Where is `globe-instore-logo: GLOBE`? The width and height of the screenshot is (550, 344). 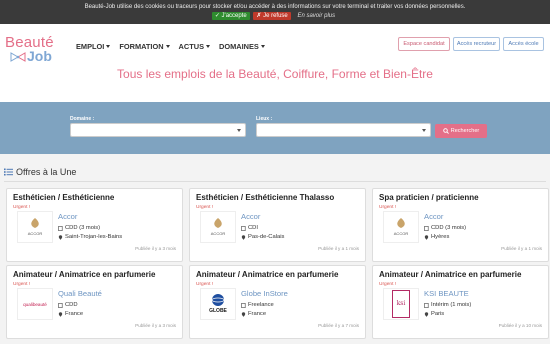
globe-instore-logo: GLOBE is located at coordinates (218, 304).